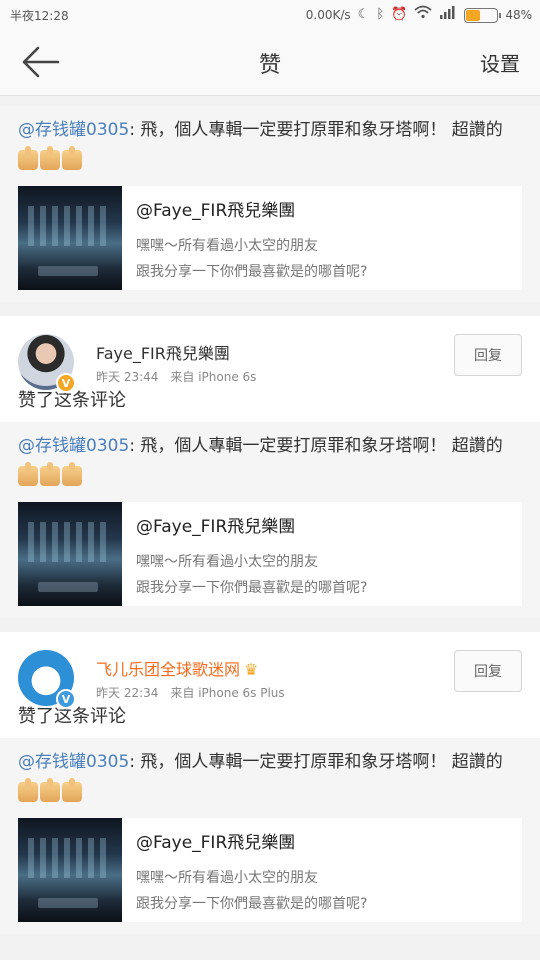 The image size is (540, 960). What do you see at coordinates (39, 16) in the screenshot?
I see `status-time: 半夜12:28` at bounding box center [39, 16].